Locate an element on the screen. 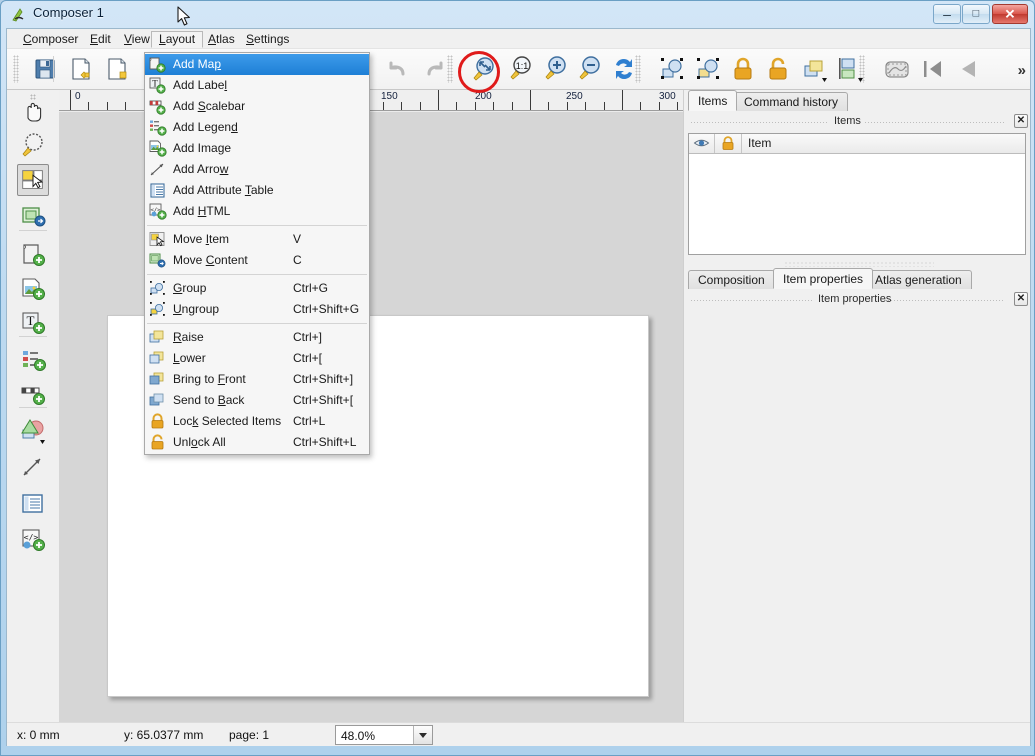  menu-item-add-scalebar: Add Scalebar is located at coordinates (257, 106).